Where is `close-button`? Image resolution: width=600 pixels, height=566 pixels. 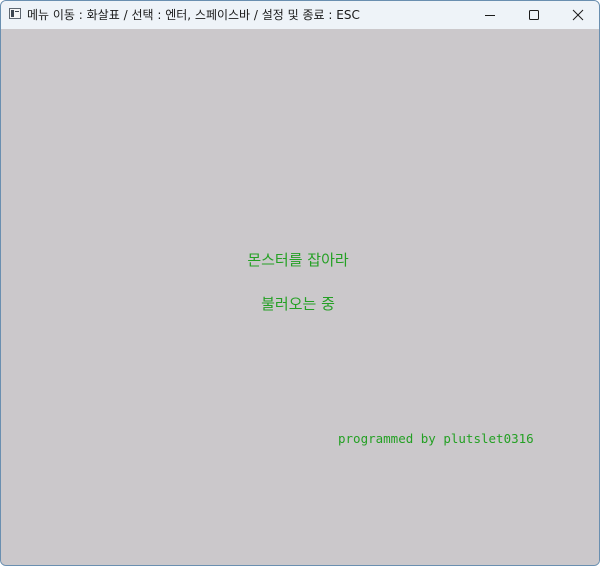
close-button is located at coordinates (577, 15).